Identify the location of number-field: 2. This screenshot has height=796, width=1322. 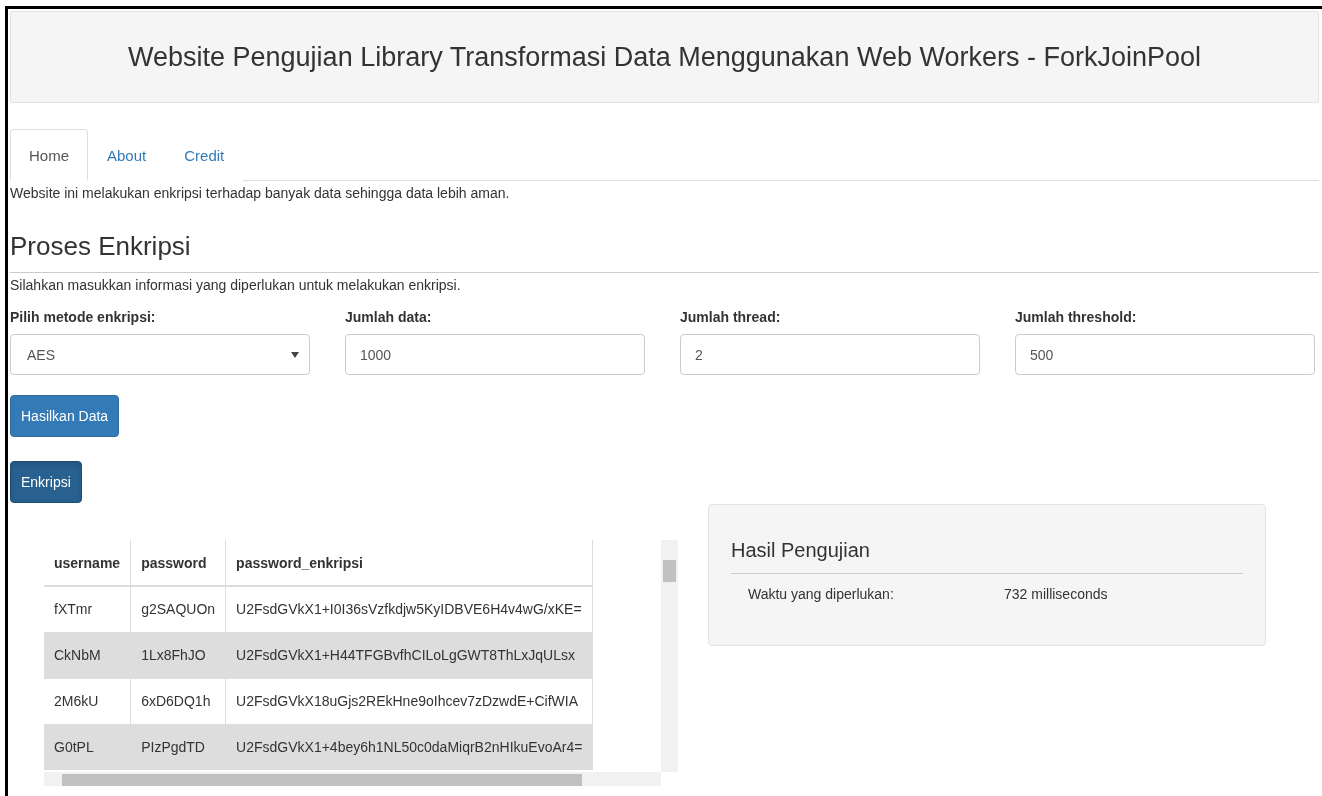
(830, 354).